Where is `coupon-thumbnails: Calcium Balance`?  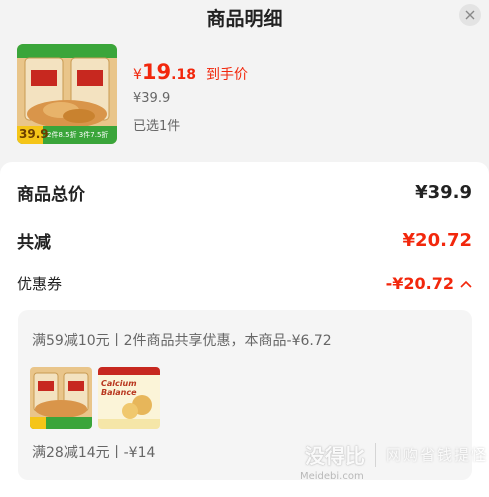
coupon-thumbnails: Calcium Balance is located at coordinates (95, 398).